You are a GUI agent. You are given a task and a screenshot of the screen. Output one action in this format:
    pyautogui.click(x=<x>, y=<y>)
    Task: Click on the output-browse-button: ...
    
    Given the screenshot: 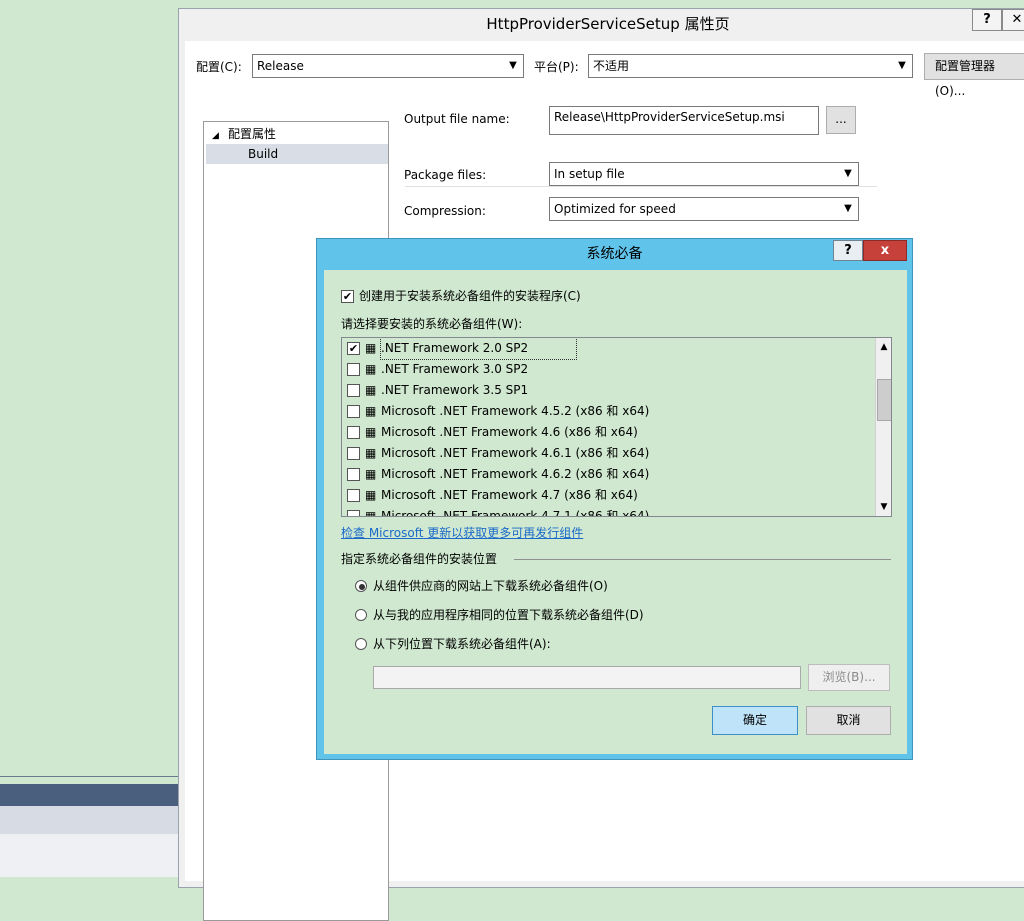 What is the action you would take?
    pyautogui.click(x=841, y=120)
    